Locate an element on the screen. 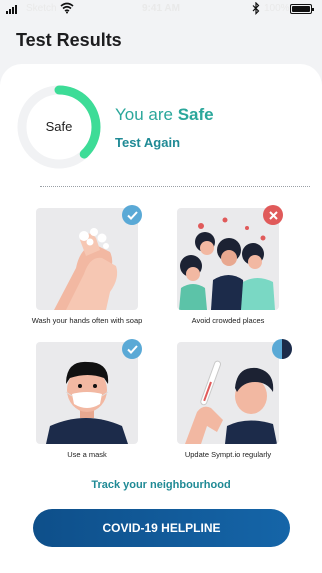 This screenshot has width=322, height=573. tip-card-wash-hands is located at coordinates (87, 259).